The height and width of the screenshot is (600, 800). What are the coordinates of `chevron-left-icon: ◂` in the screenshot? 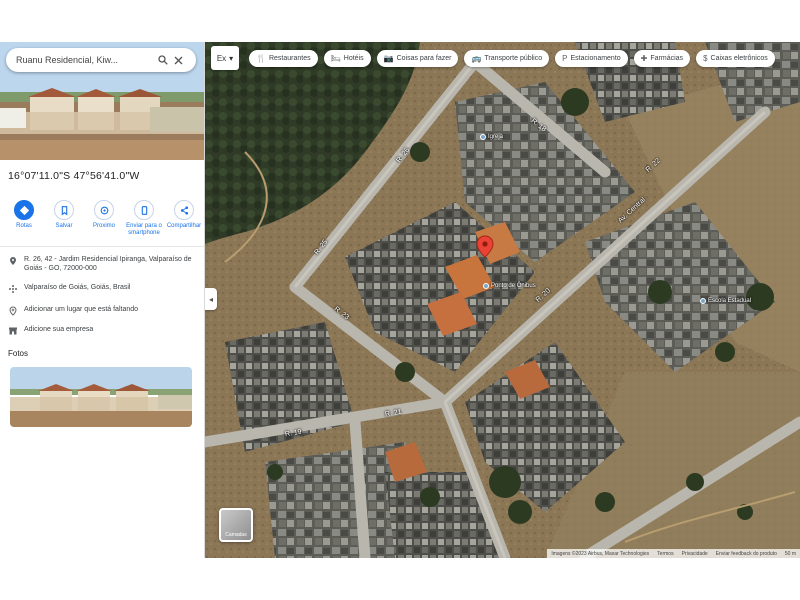 It's located at (210, 299).